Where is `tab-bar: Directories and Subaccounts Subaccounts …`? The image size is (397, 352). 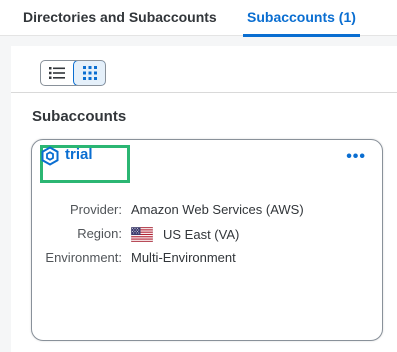 tab-bar: Directories and Subaccounts Subaccounts … is located at coordinates (198, 18).